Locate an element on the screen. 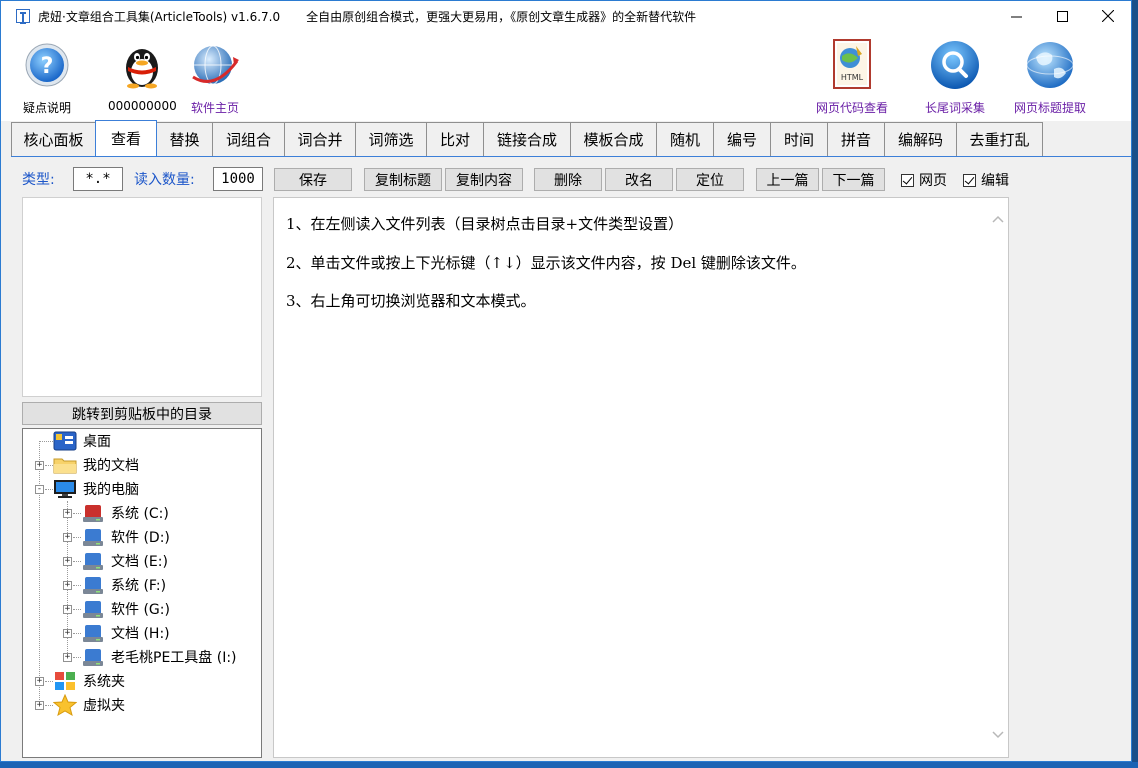 The height and width of the screenshot is (768, 1138). web-checkbox: 网页 is located at coordinates (924, 180).